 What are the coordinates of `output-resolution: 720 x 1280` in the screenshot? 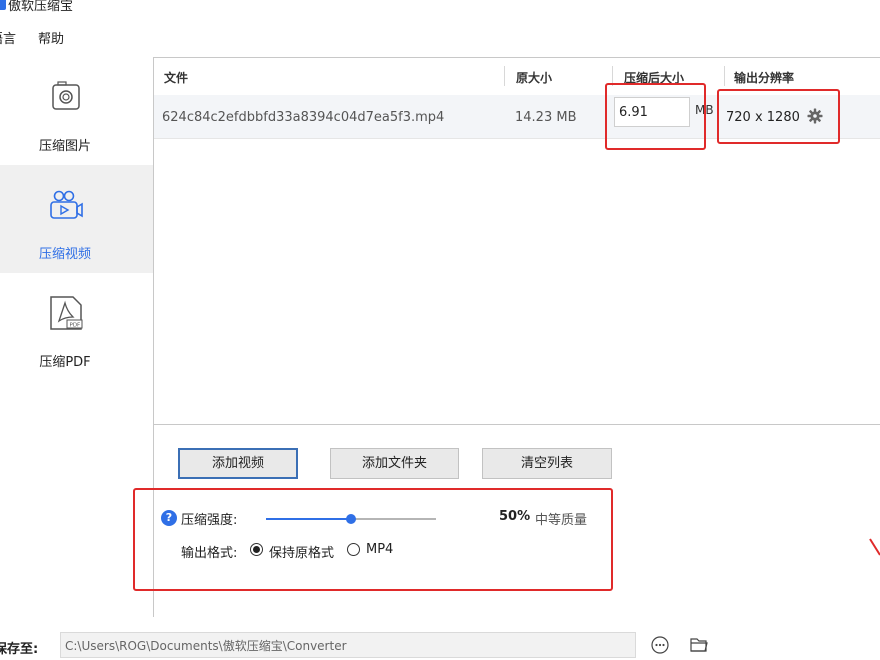 It's located at (763, 117).